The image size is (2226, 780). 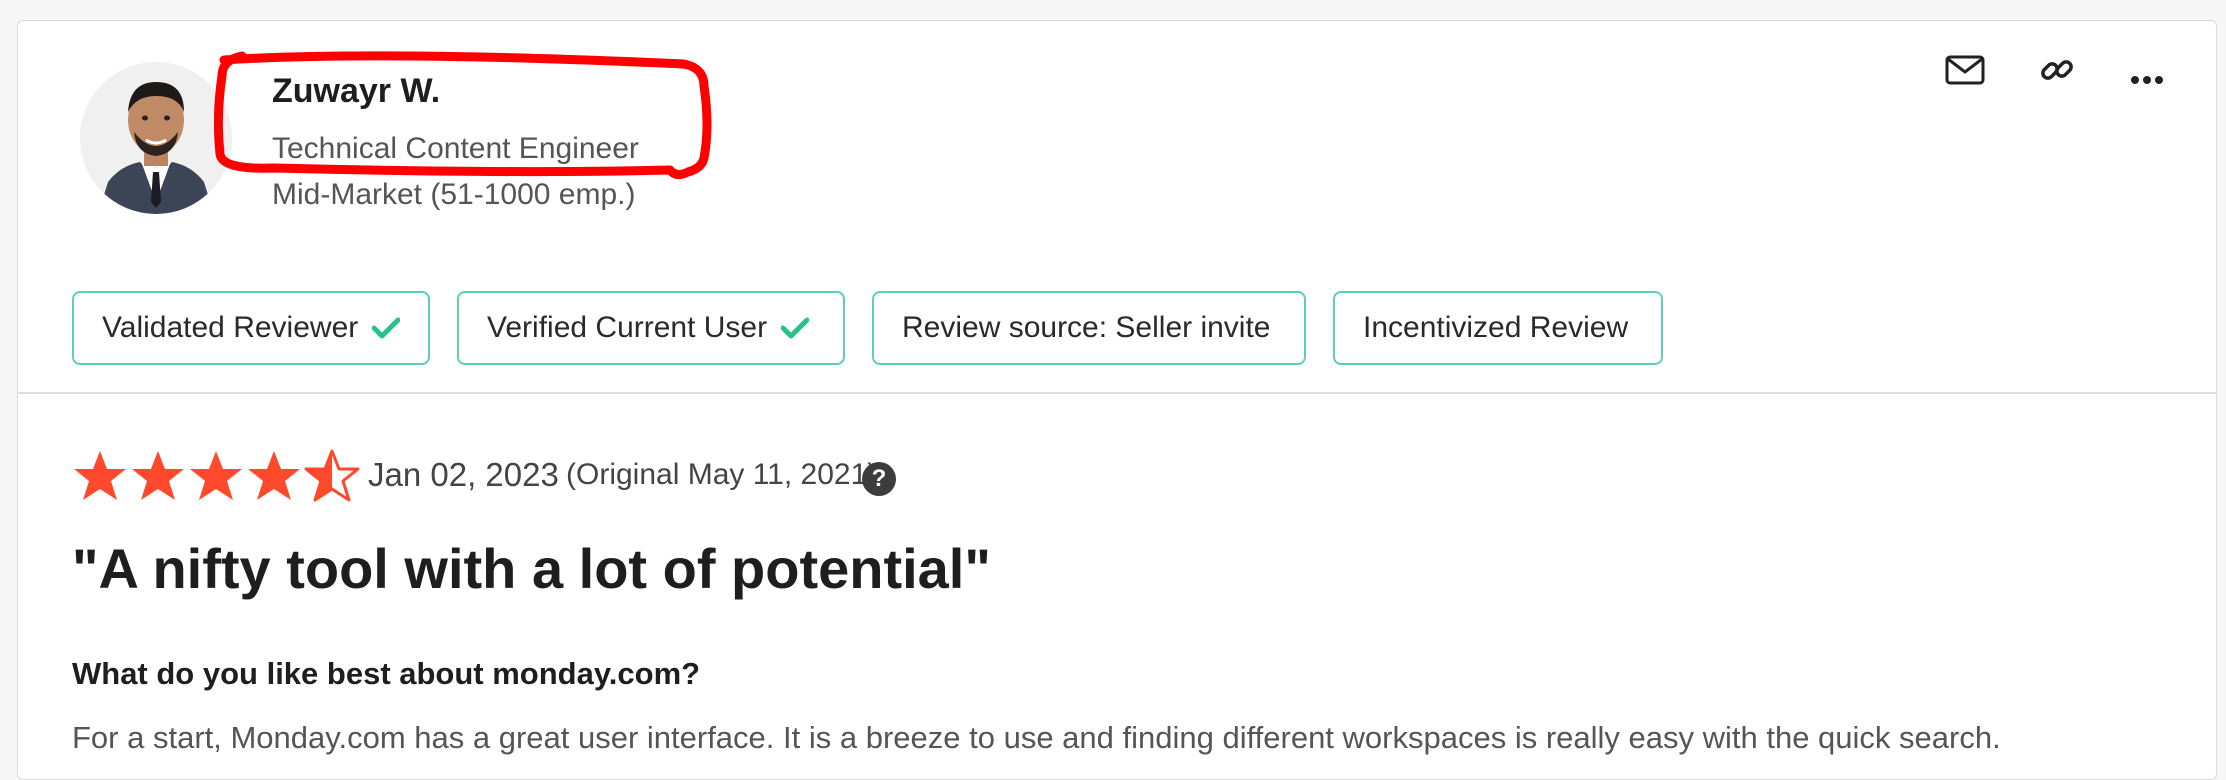 I want to click on reviewer-company-segment: Mid-Market (51-1000 emp.), so click(x=454, y=194).